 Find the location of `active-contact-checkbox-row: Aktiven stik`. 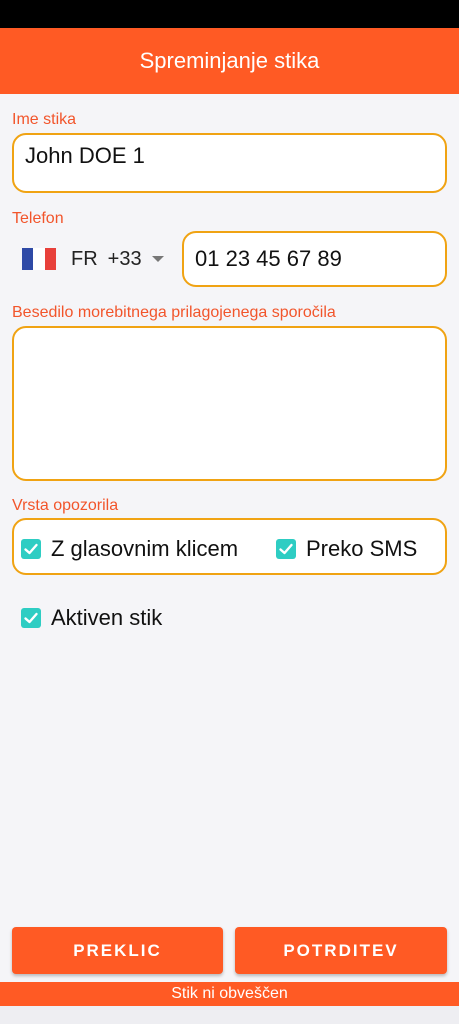

active-contact-checkbox-row: Aktiven stik is located at coordinates (91, 618).